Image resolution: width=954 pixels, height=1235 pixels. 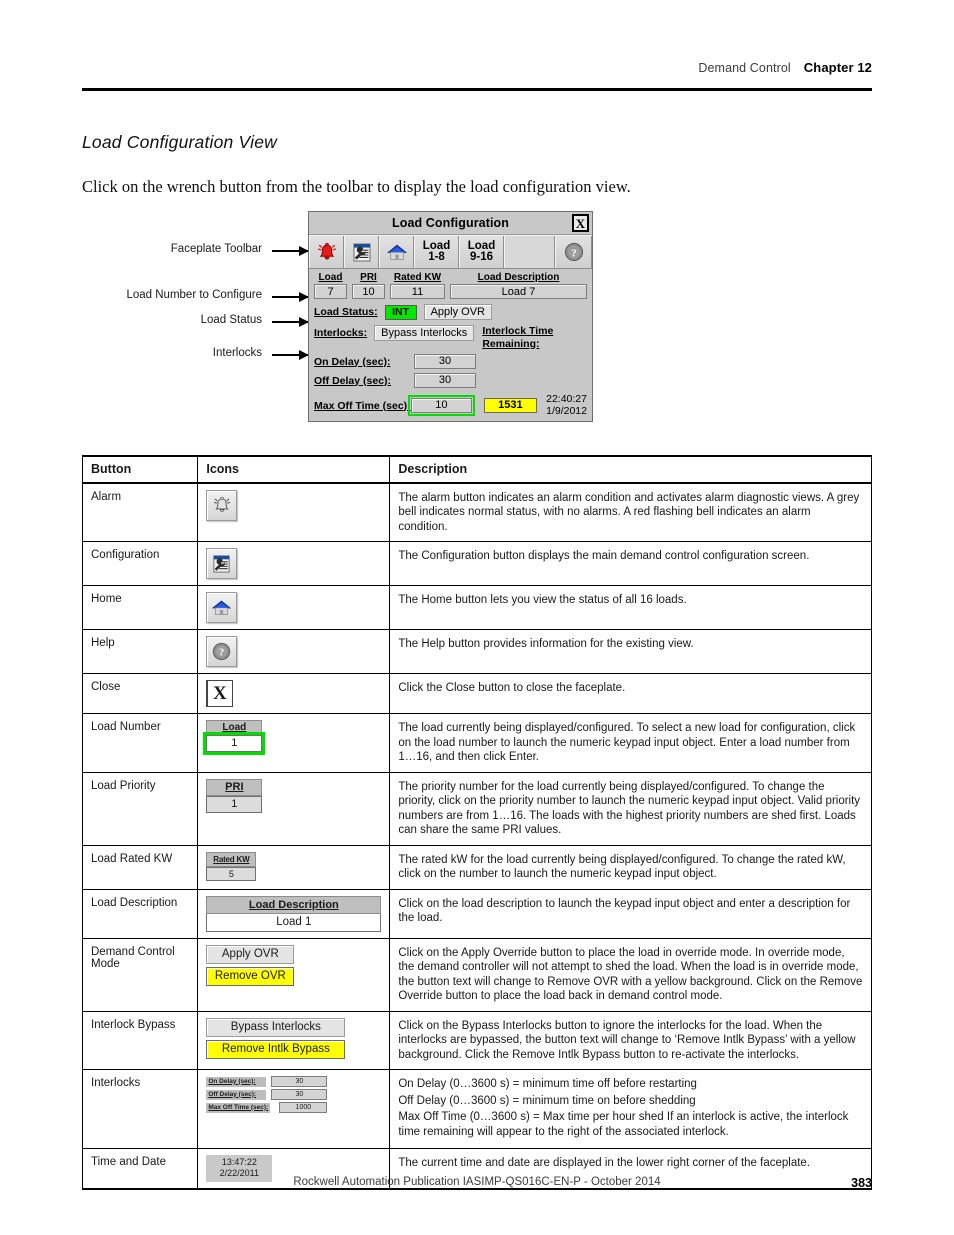 I want to click on interlock-on-delay-value: 30, so click(x=299, y=1081).